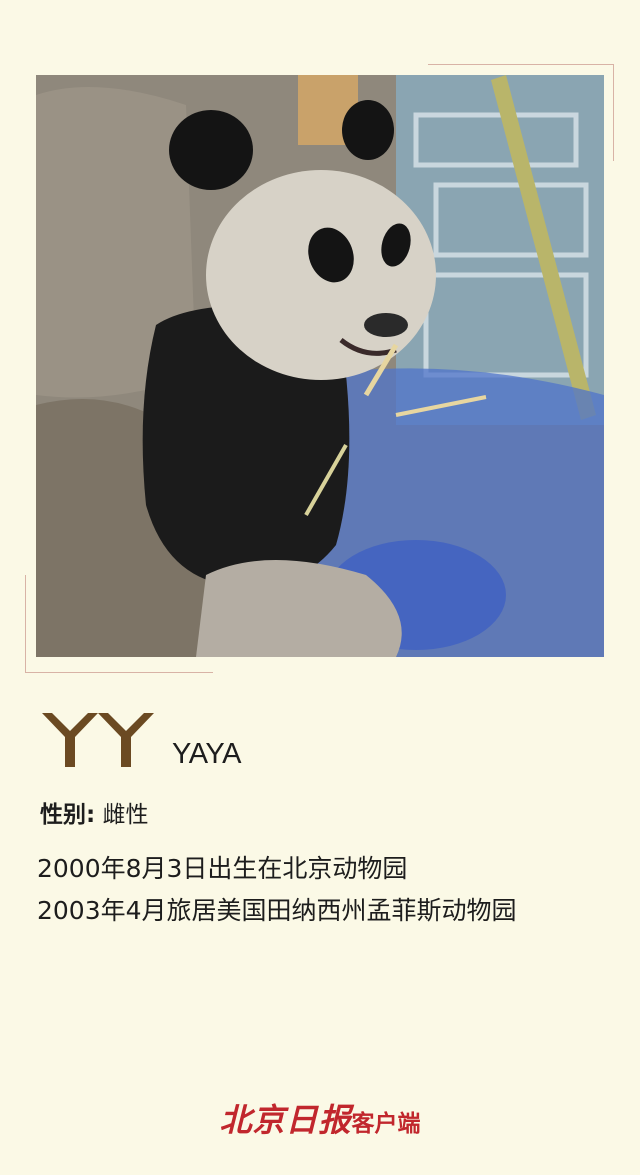 This screenshot has width=640, height=1175. I want to click on frame-line-left, so click(25, 624).